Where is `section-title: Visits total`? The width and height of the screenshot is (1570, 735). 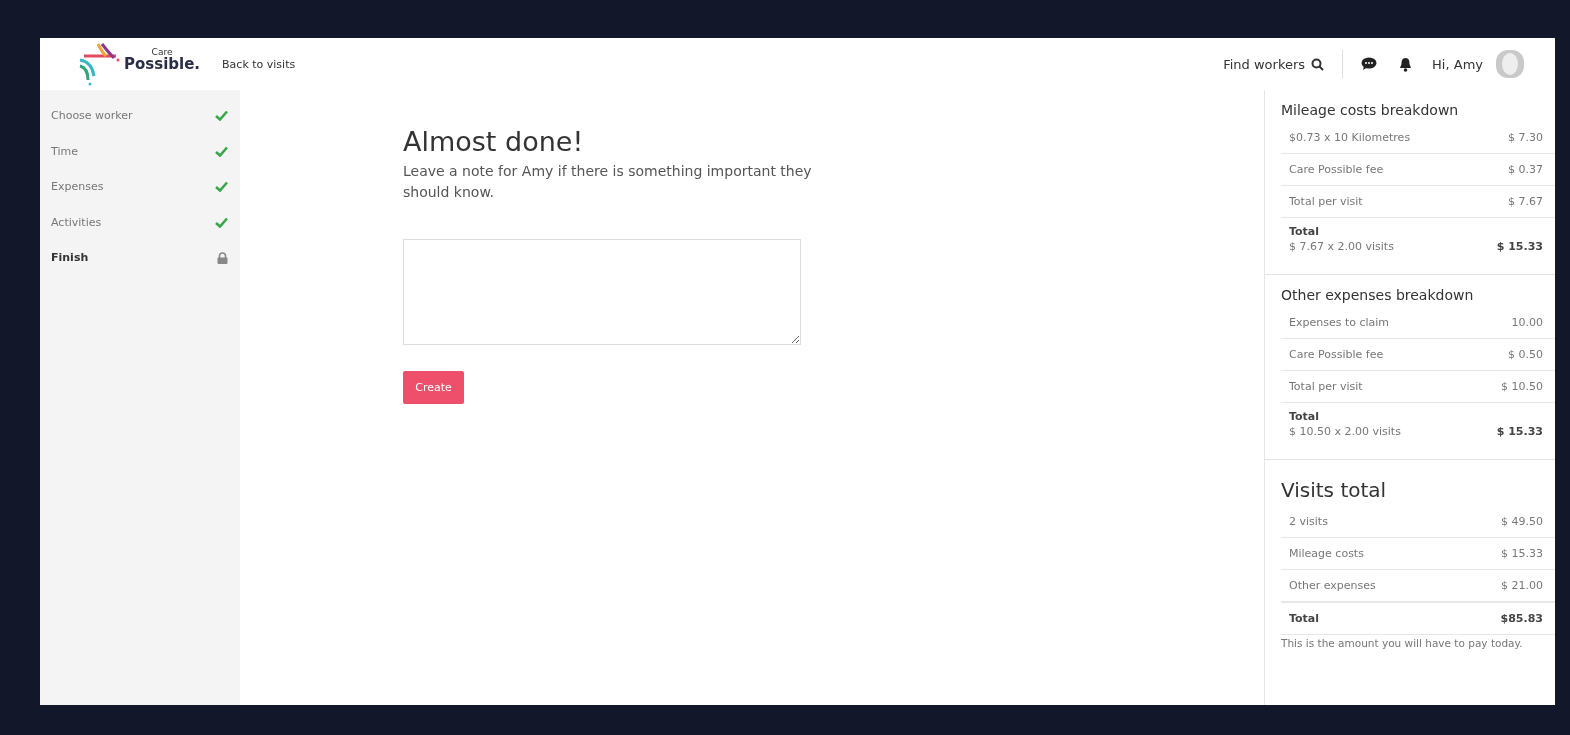
section-title: Visits total is located at coordinates (1334, 490).